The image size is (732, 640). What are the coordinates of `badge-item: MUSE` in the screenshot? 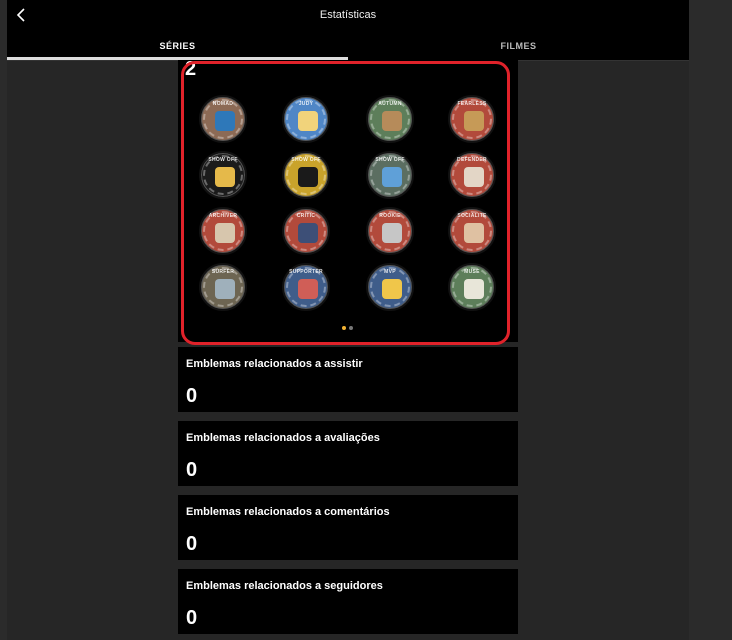 It's located at (472, 287).